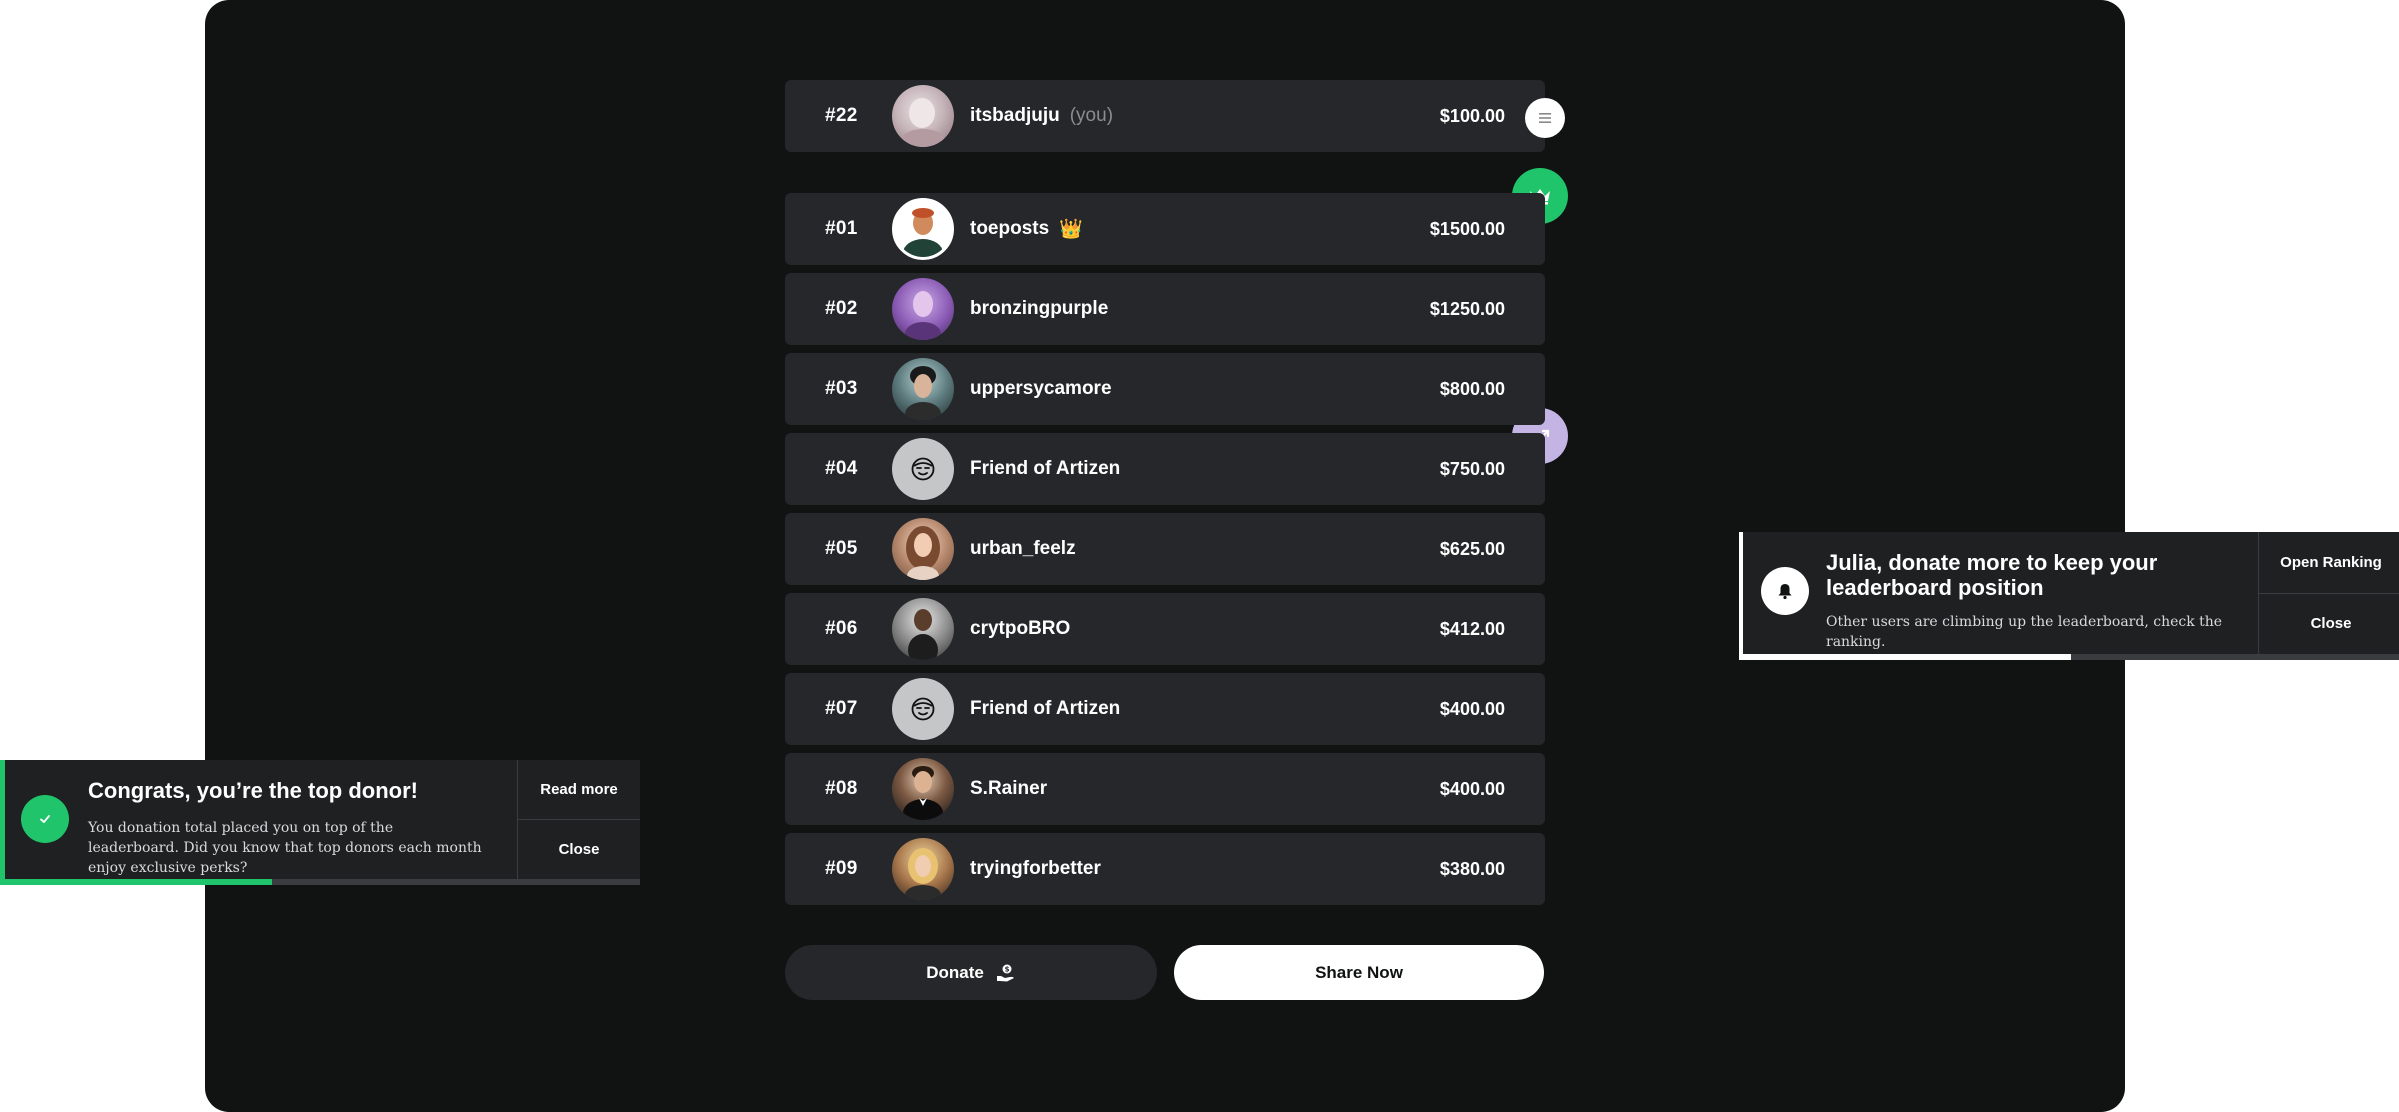 Image resolution: width=2399 pixels, height=1112 pixels. I want to click on read-more-button: Read more, so click(579, 789).